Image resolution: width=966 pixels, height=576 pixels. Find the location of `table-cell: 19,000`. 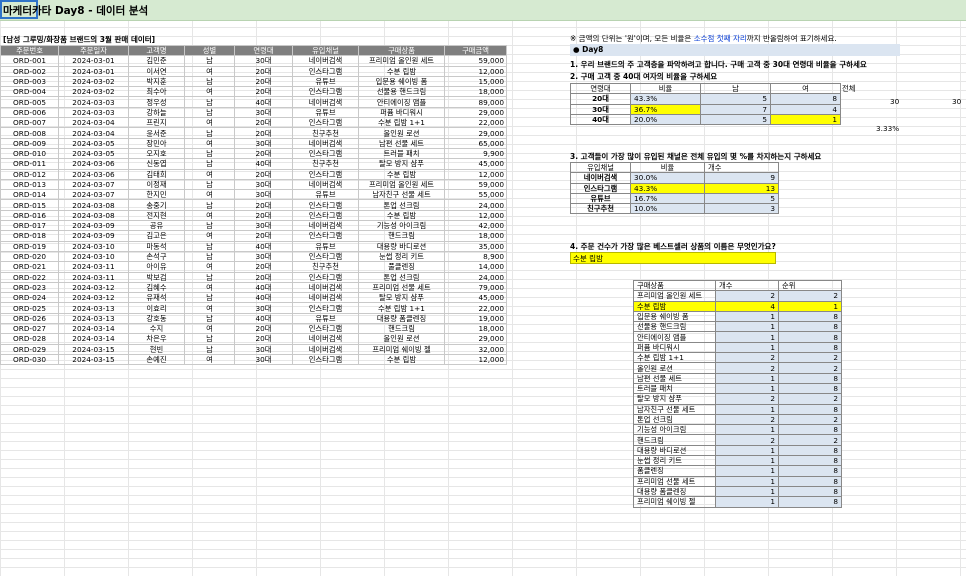

table-cell: 19,000 is located at coordinates (475, 318).